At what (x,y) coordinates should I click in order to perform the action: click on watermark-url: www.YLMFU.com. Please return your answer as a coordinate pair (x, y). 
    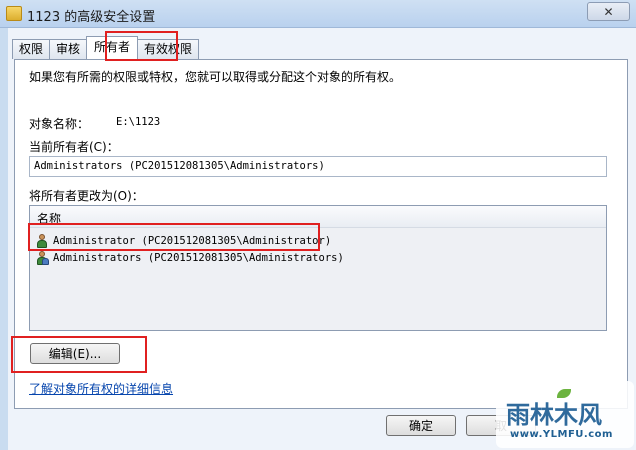
    Looking at the image, I should click on (561, 434).